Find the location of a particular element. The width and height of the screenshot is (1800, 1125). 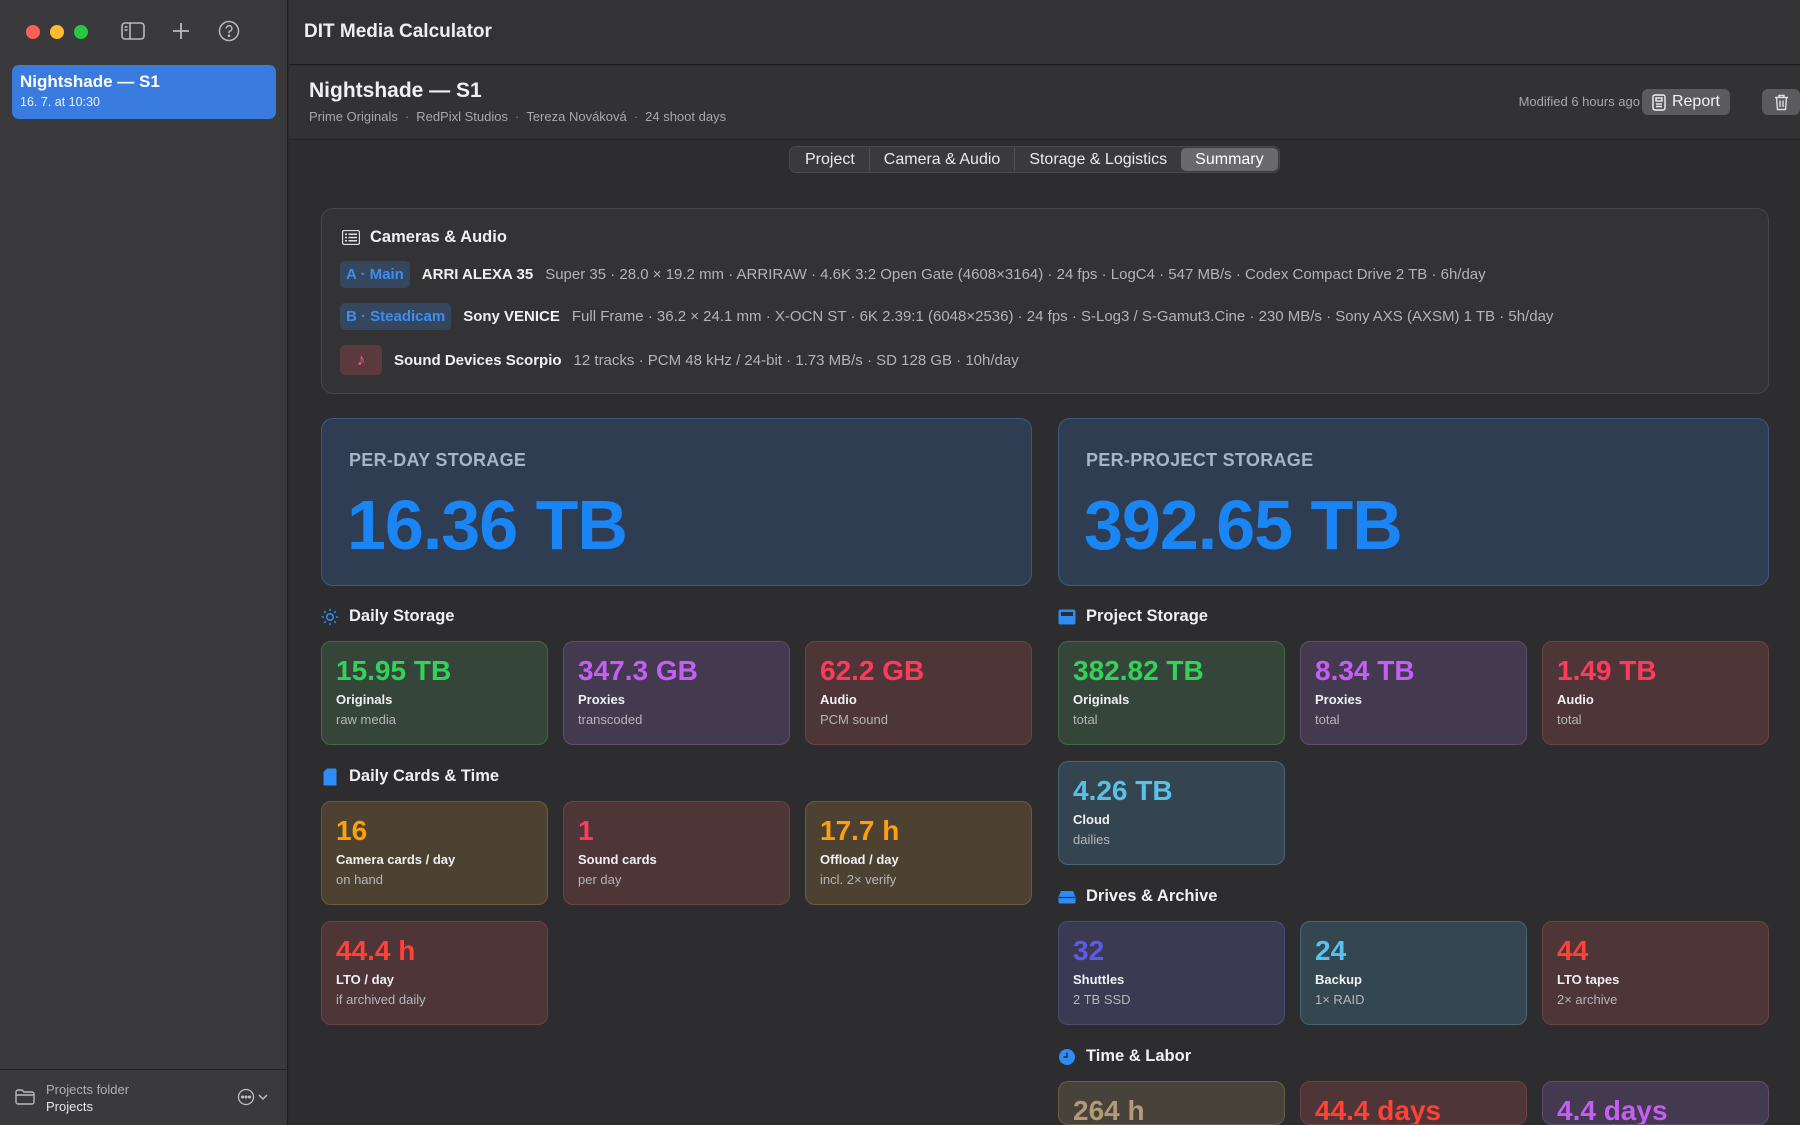

stat-sub: if archived daily is located at coordinates (381, 999).